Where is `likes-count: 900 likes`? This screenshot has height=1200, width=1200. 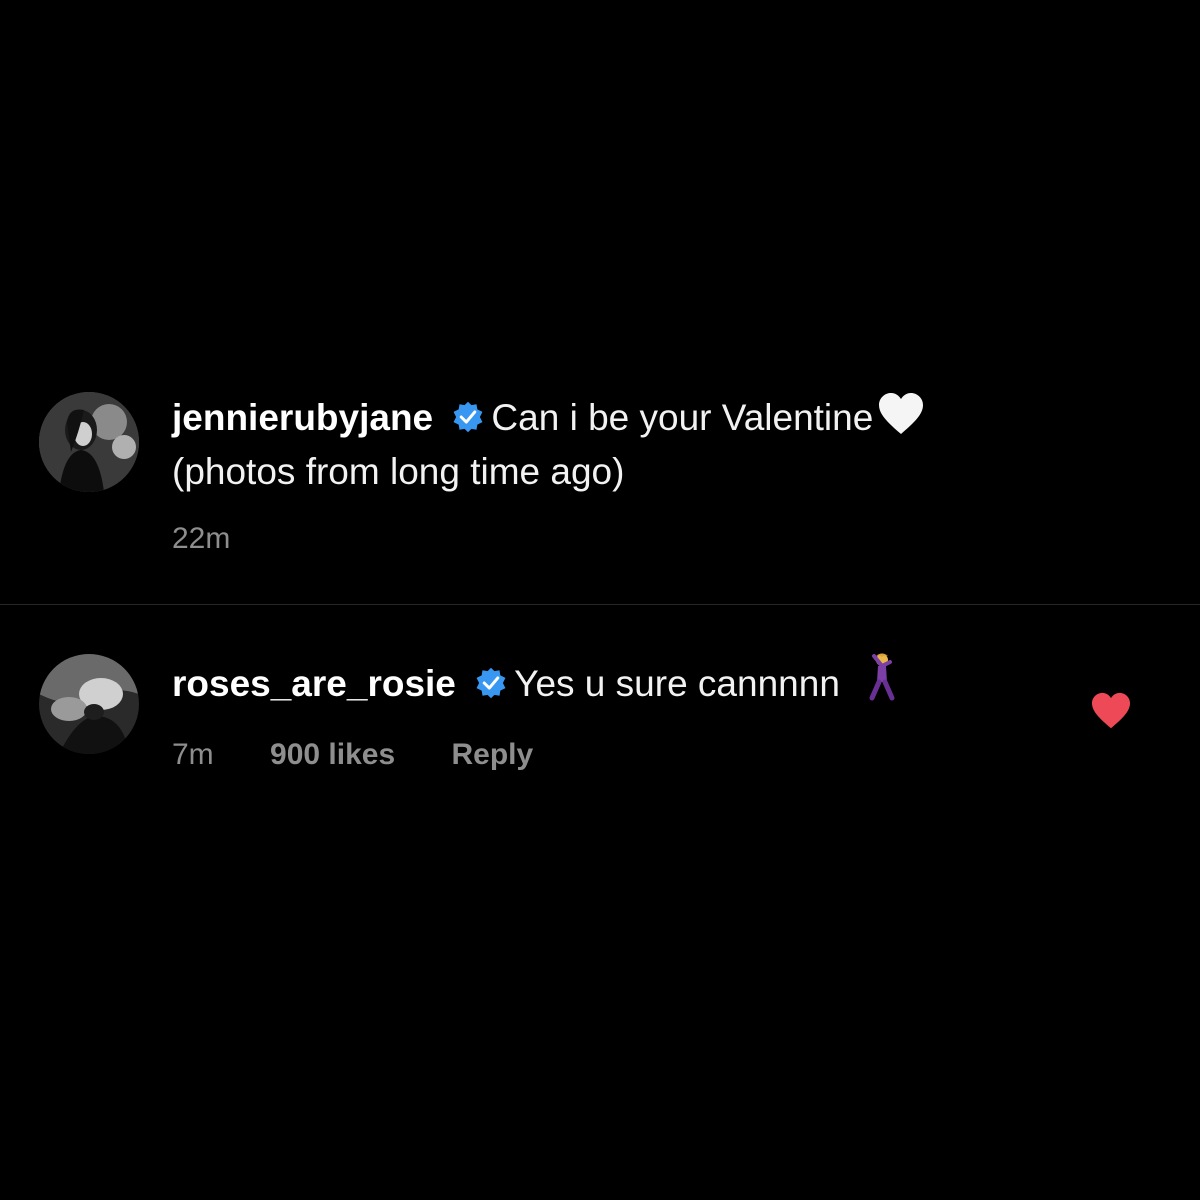 likes-count: 900 likes is located at coordinates (332, 754).